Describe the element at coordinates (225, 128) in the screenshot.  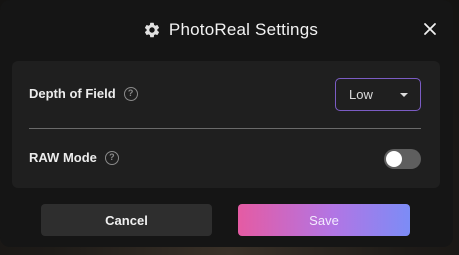
I see `divider` at that location.